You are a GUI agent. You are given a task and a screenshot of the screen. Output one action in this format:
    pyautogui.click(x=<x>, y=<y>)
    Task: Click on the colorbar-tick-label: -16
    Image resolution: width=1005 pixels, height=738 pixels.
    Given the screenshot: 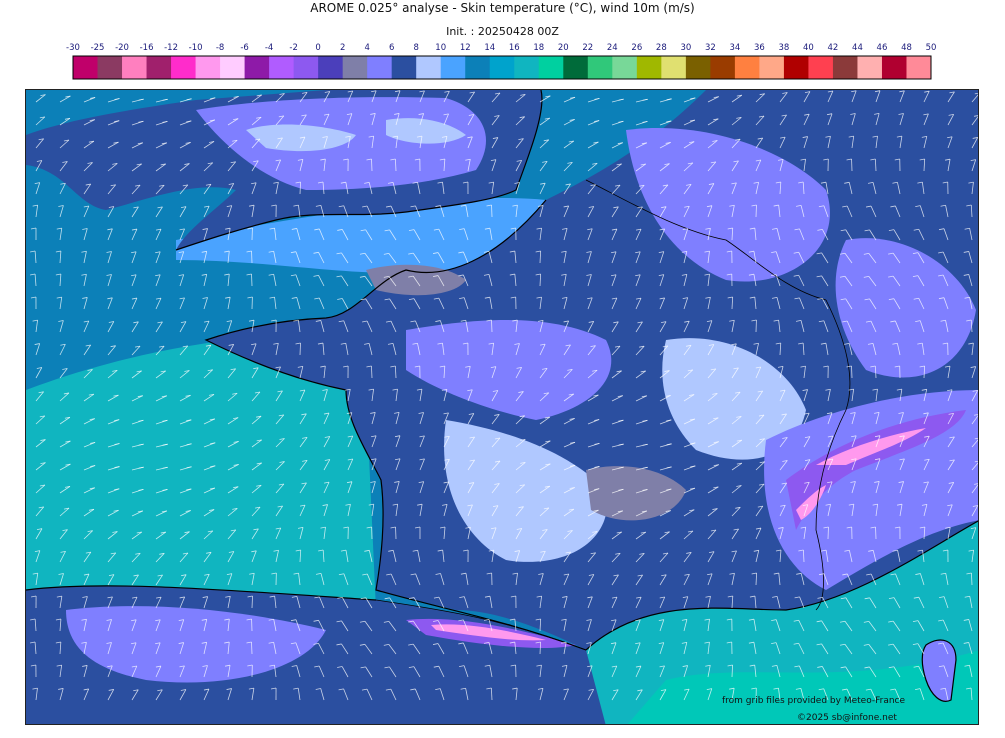 What is the action you would take?
    pyautogui.click(x=147, y=48)
    